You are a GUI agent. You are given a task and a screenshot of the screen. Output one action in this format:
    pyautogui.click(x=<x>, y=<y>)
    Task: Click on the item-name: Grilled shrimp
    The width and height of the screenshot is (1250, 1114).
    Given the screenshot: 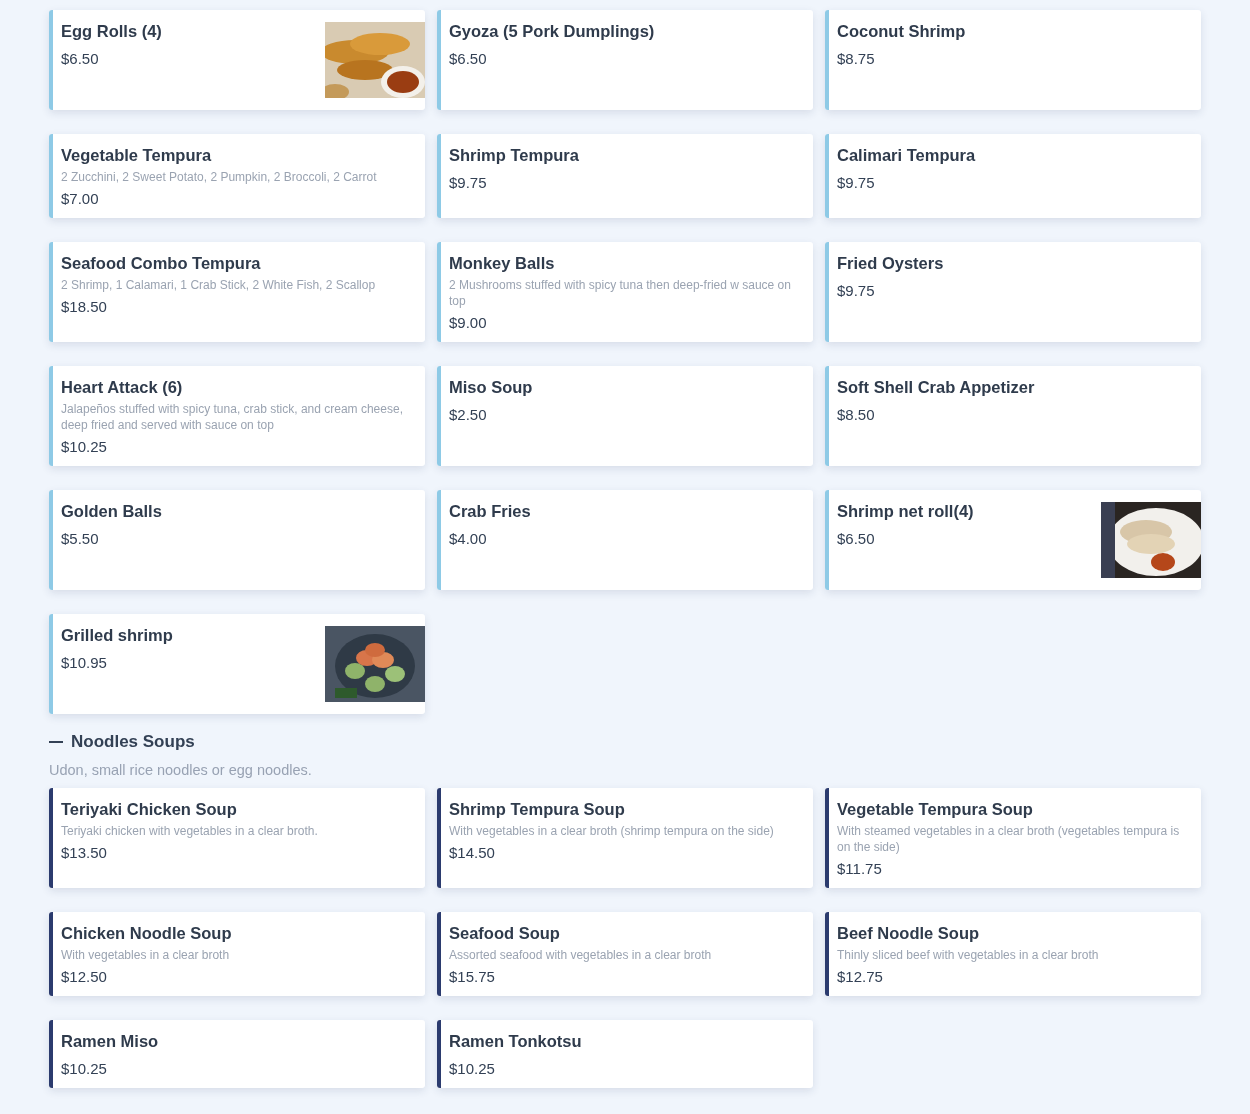 What is the action you would take?
    pyautogui.click(x=117, y=635)
    